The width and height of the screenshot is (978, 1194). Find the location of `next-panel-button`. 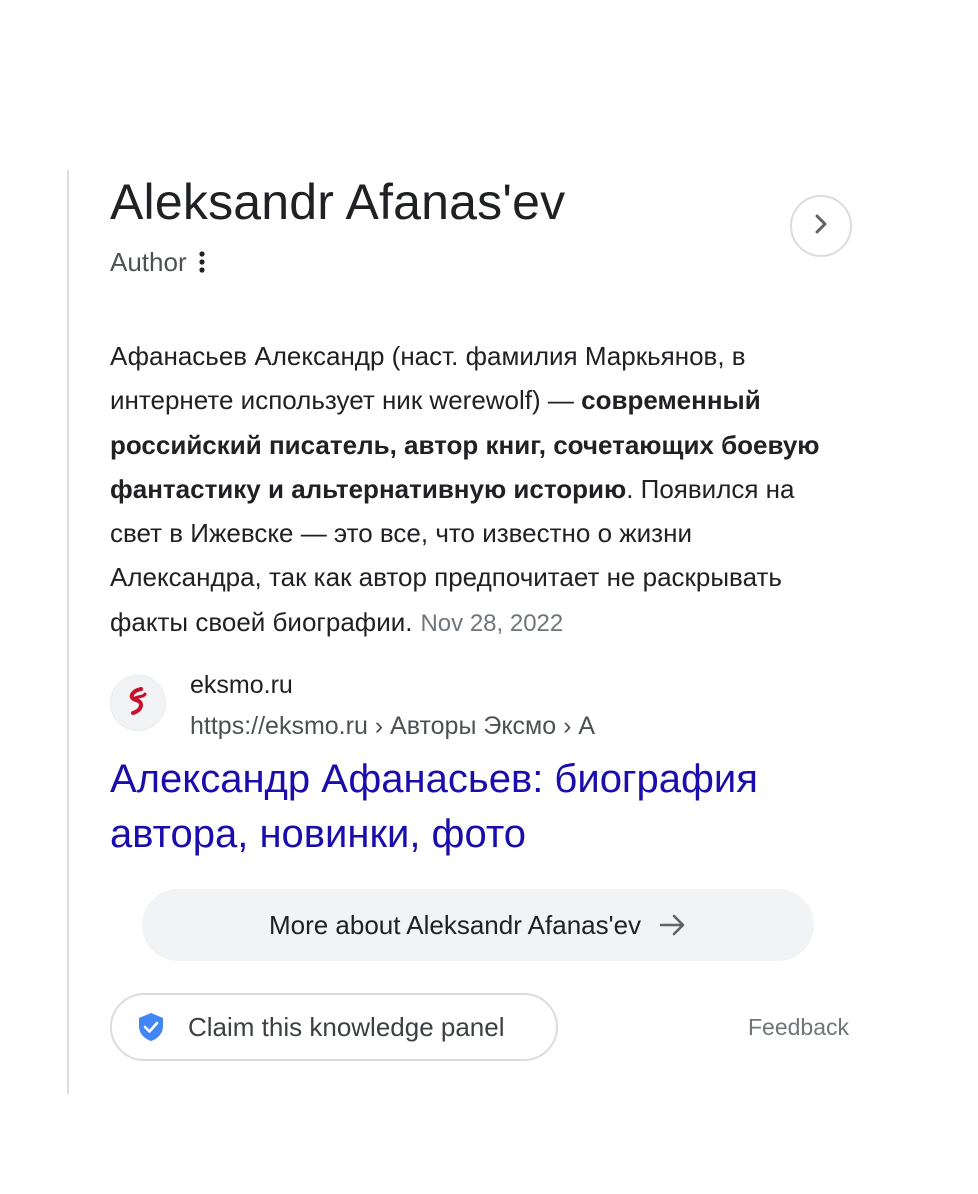

next-panel-button is located at coordinates (821, 226).